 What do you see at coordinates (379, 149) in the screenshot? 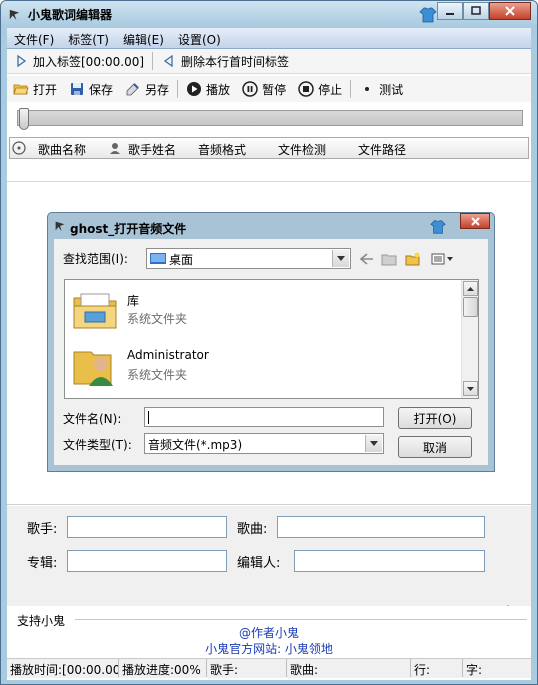
I see `col-file-path: 文件路径` at bounding box center [379, 149].